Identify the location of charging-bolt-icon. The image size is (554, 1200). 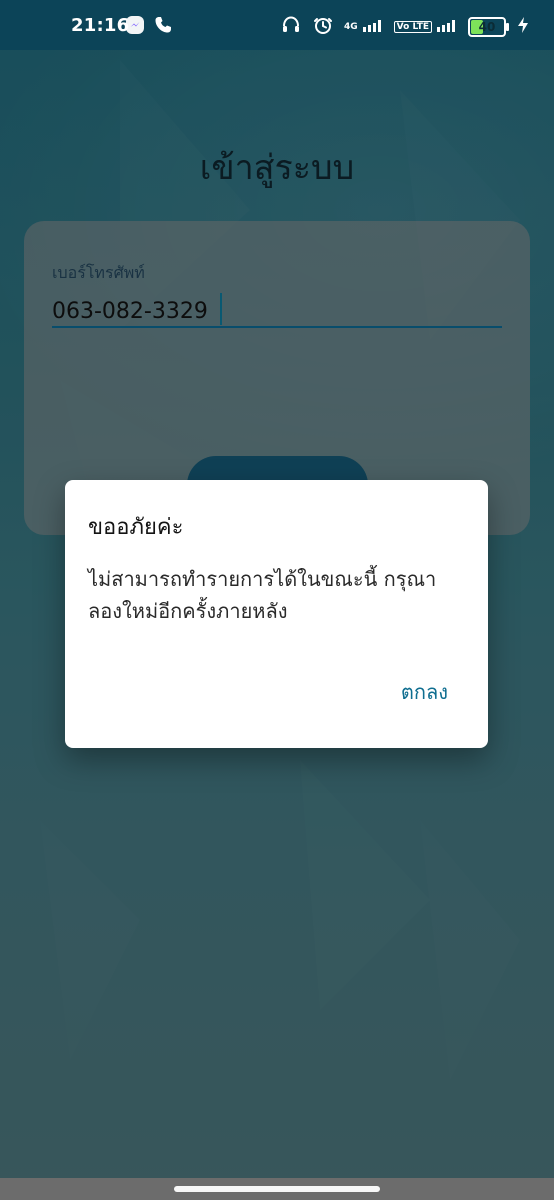
(523, 27).